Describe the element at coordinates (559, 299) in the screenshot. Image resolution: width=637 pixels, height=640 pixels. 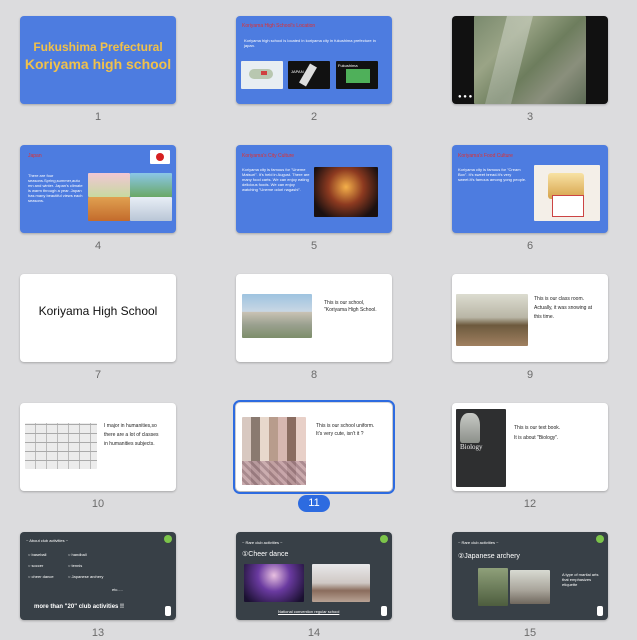
I see `slide-text: This is our class room.` at that location.